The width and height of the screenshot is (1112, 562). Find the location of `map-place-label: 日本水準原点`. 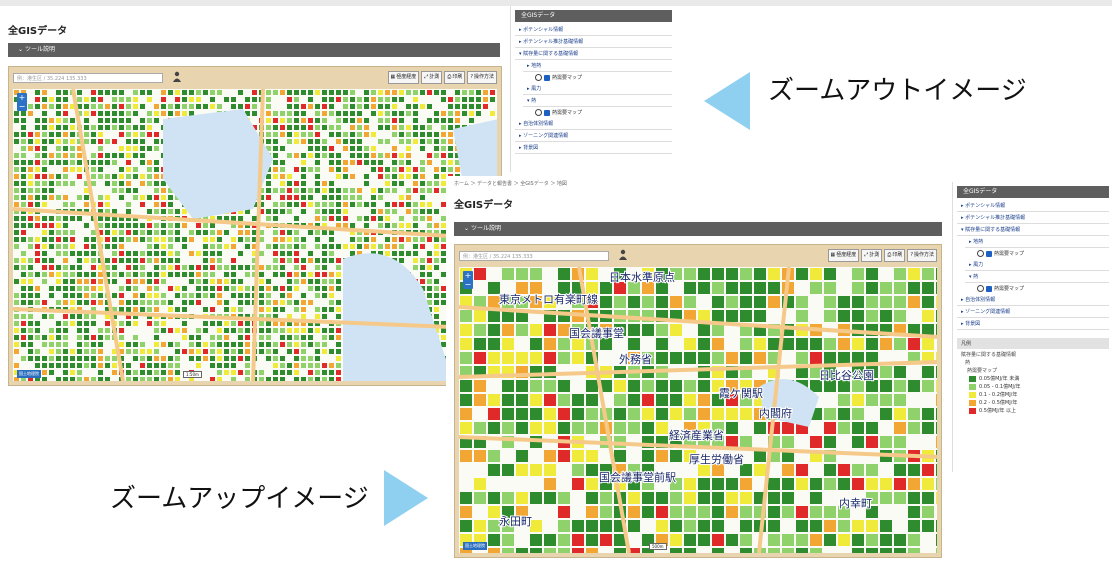

map-place-label: 日本水準原点 is located at coordinates (642, 277).